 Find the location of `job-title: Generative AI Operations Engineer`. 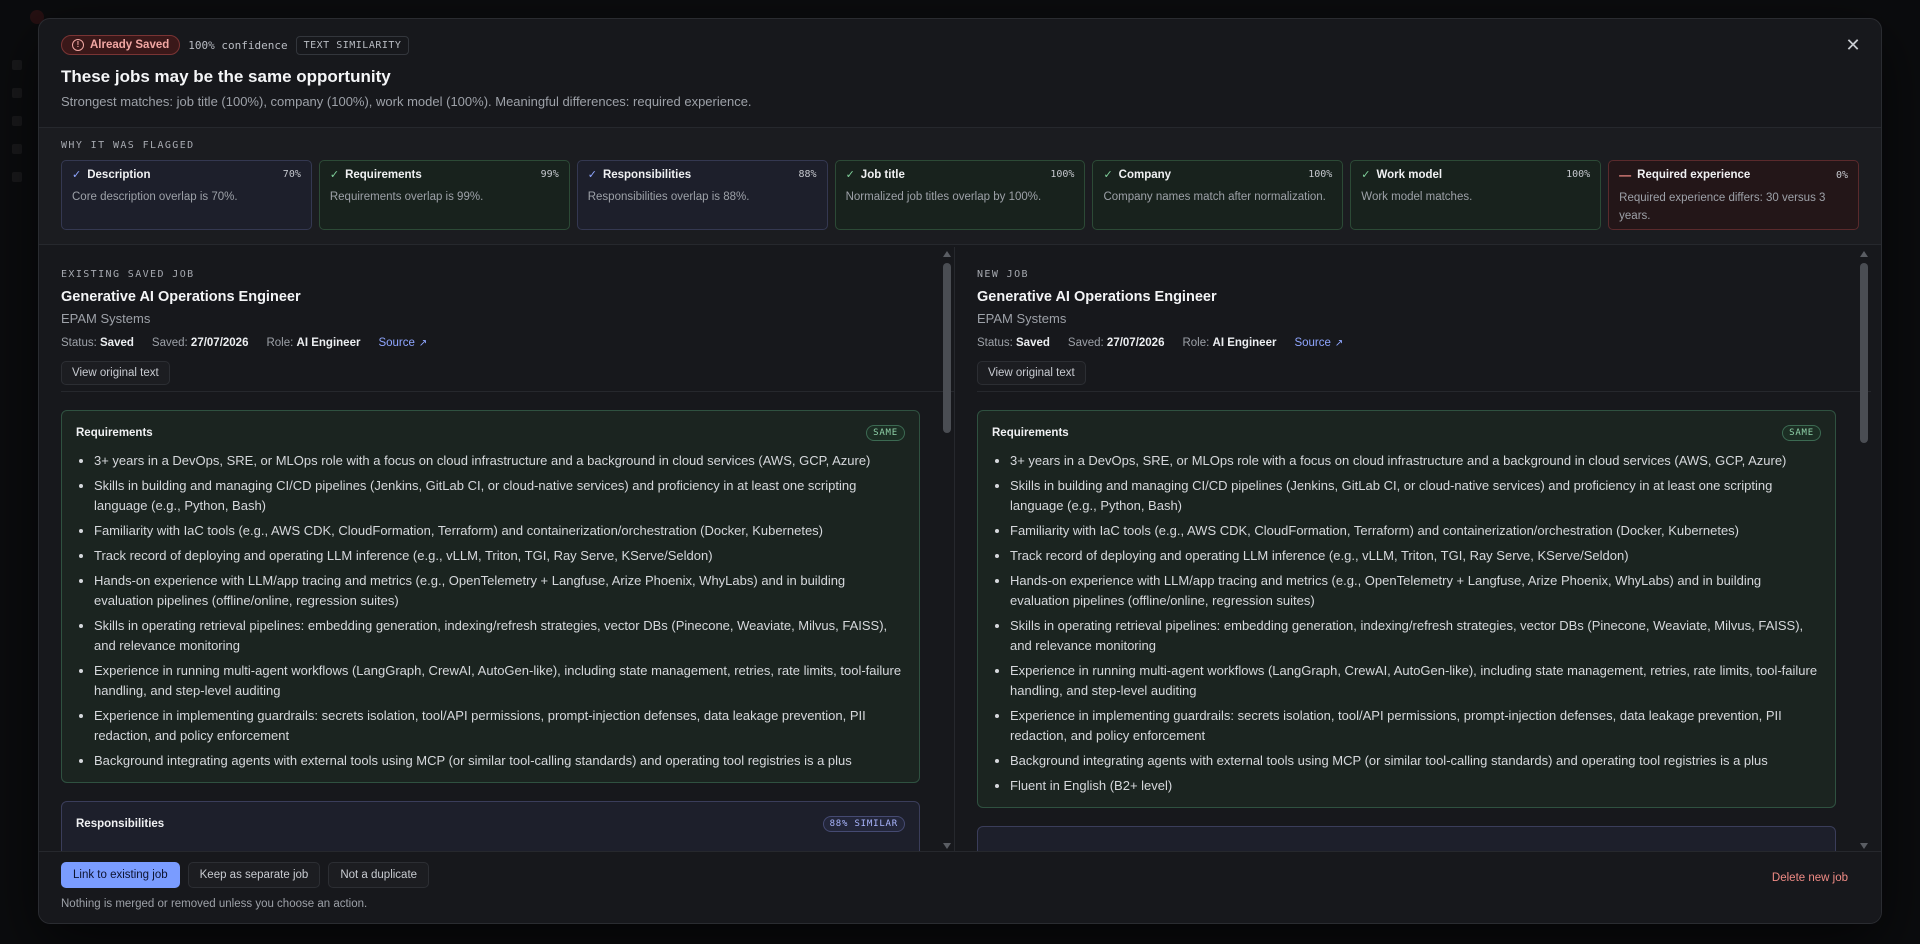

job-title: Generative AI Operations Engineer is located at coordinates (181, 297).